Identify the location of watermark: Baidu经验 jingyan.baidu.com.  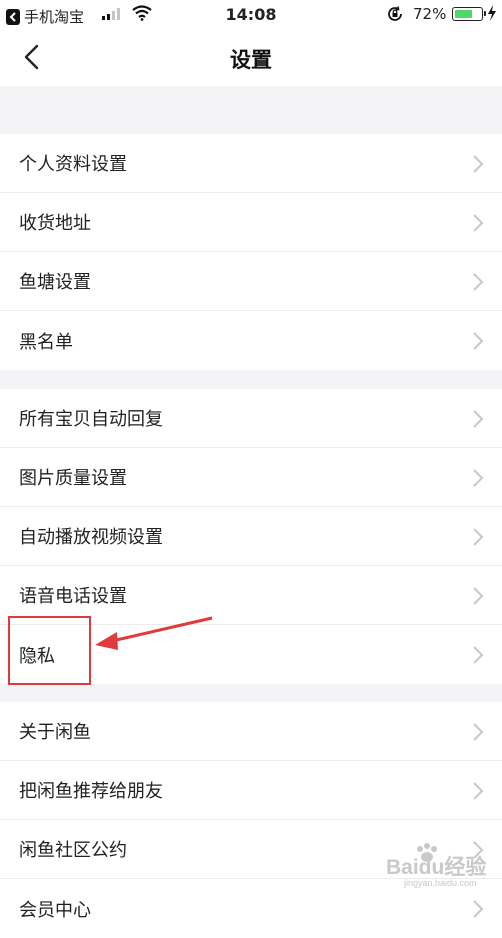
(441, 867).